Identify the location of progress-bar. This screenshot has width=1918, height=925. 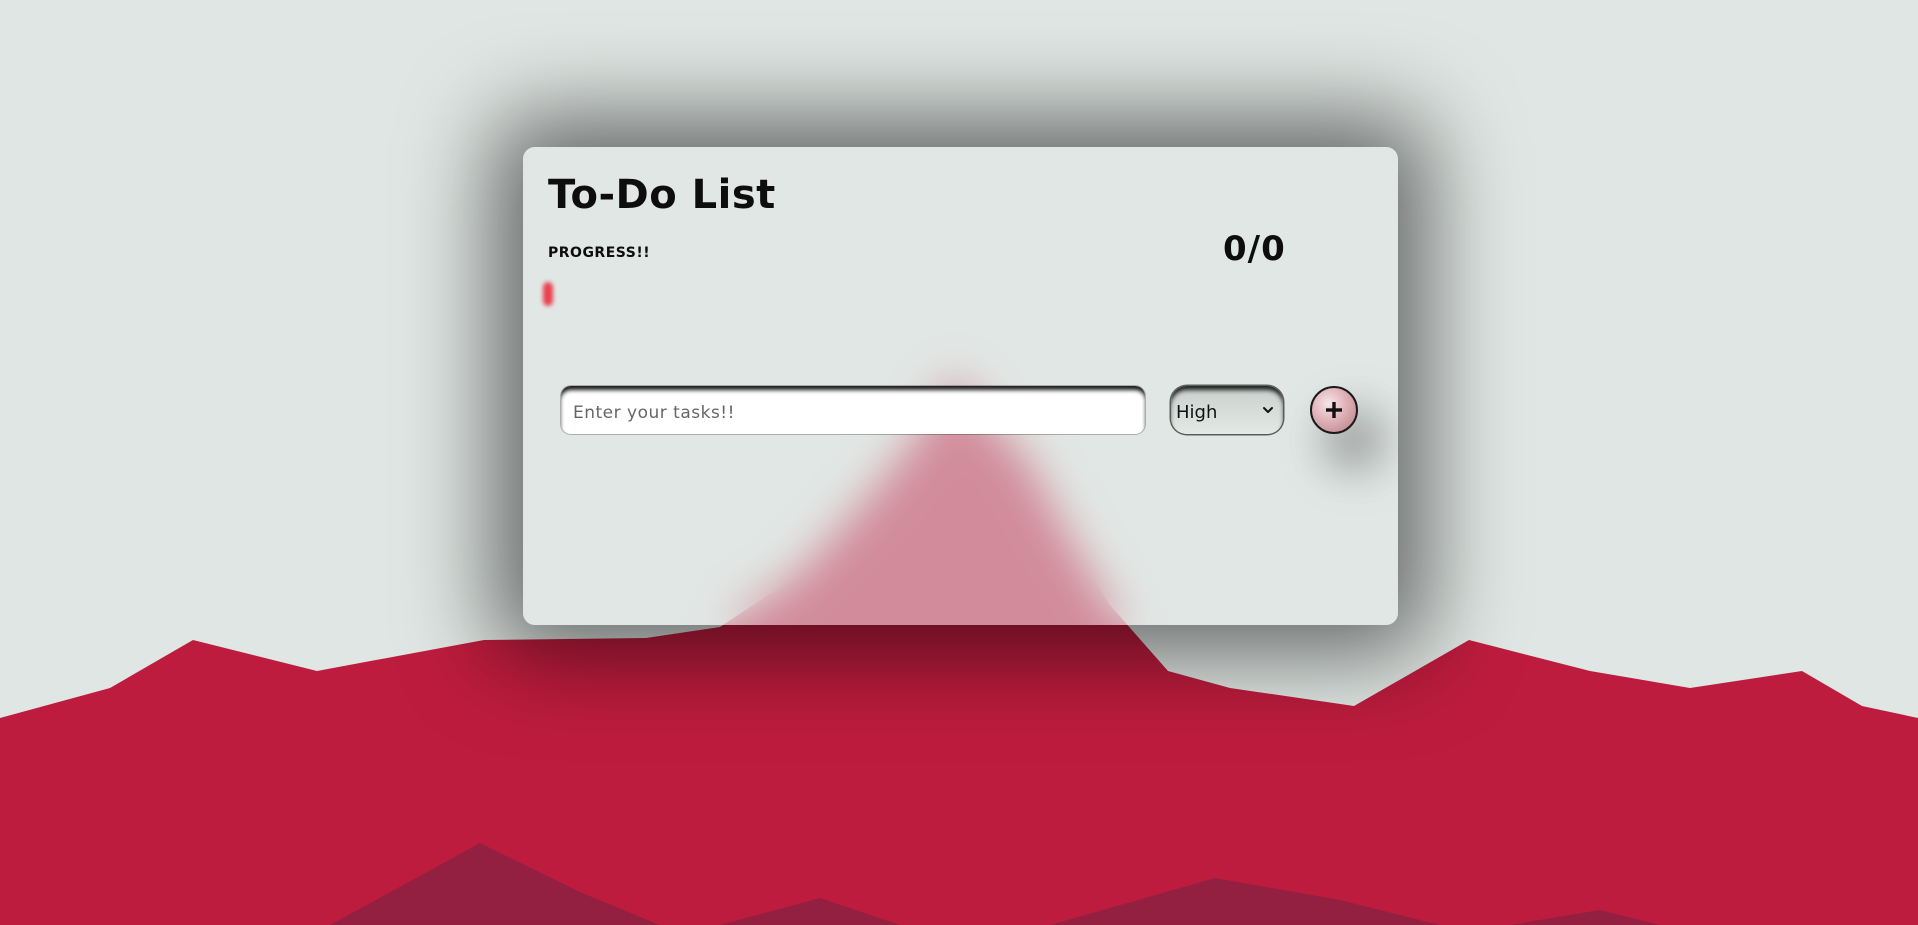
(943, 294).